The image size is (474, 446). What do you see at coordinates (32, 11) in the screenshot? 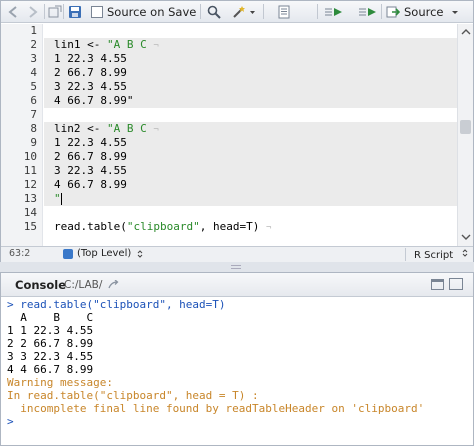
I see `forward-arrow-icon` at bounding box center [32, 11].